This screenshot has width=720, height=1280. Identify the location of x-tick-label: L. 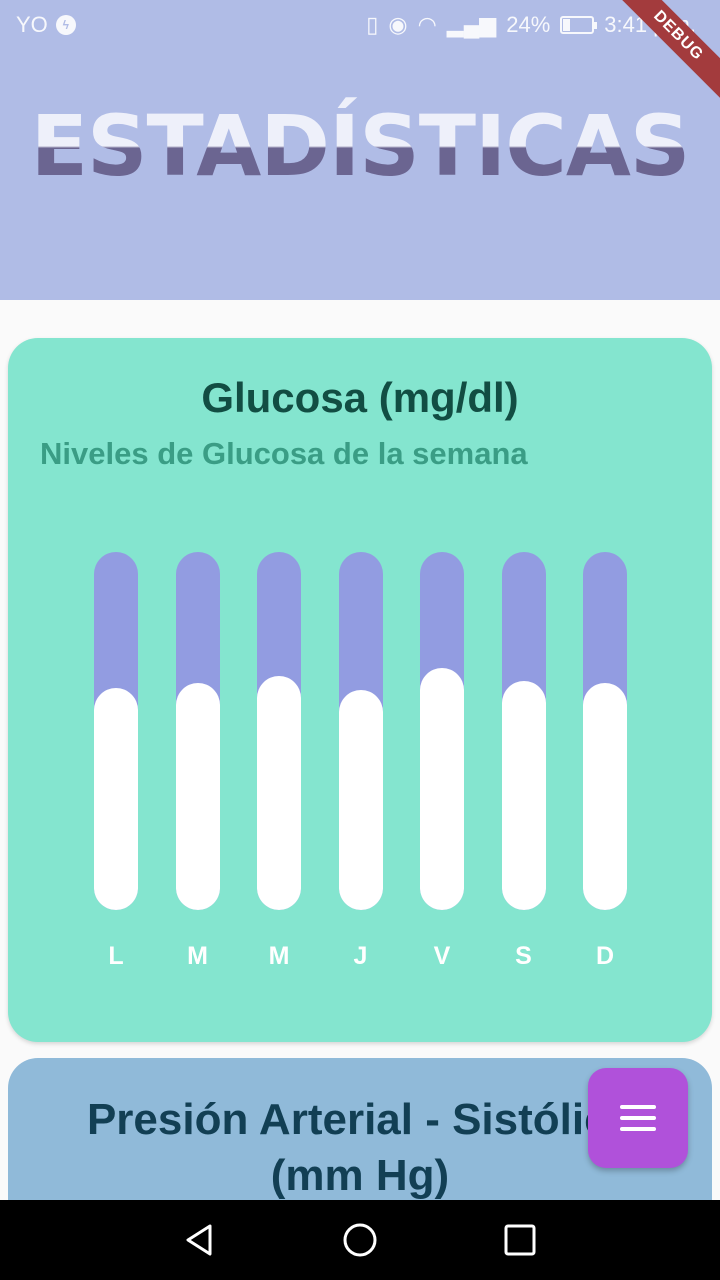
(116, 956).